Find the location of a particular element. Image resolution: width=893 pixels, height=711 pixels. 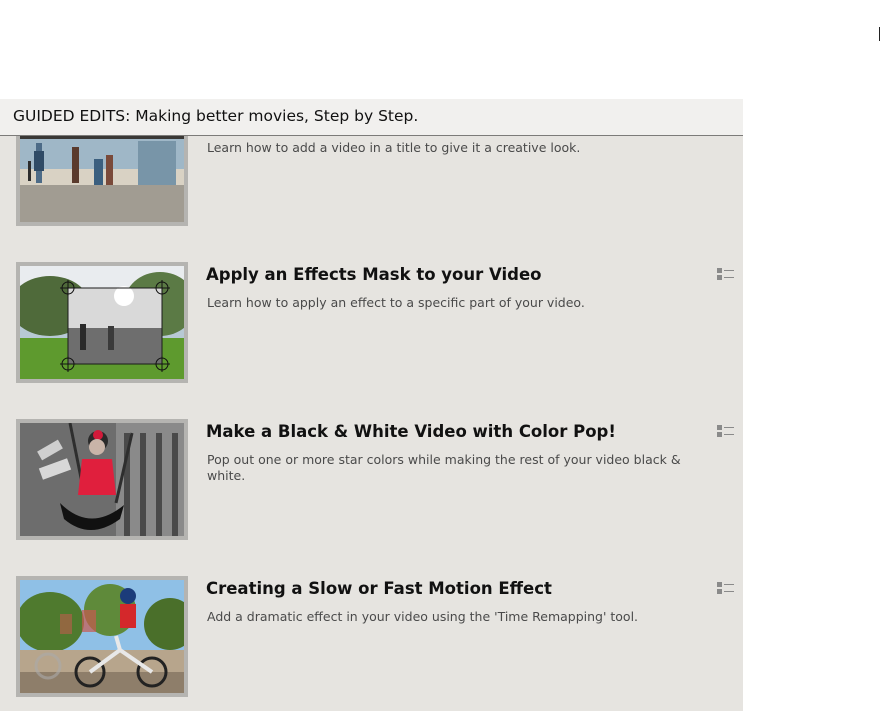

row-title: Creating a Slow or Fast Motion Effect is located at coordinates (379, 588).